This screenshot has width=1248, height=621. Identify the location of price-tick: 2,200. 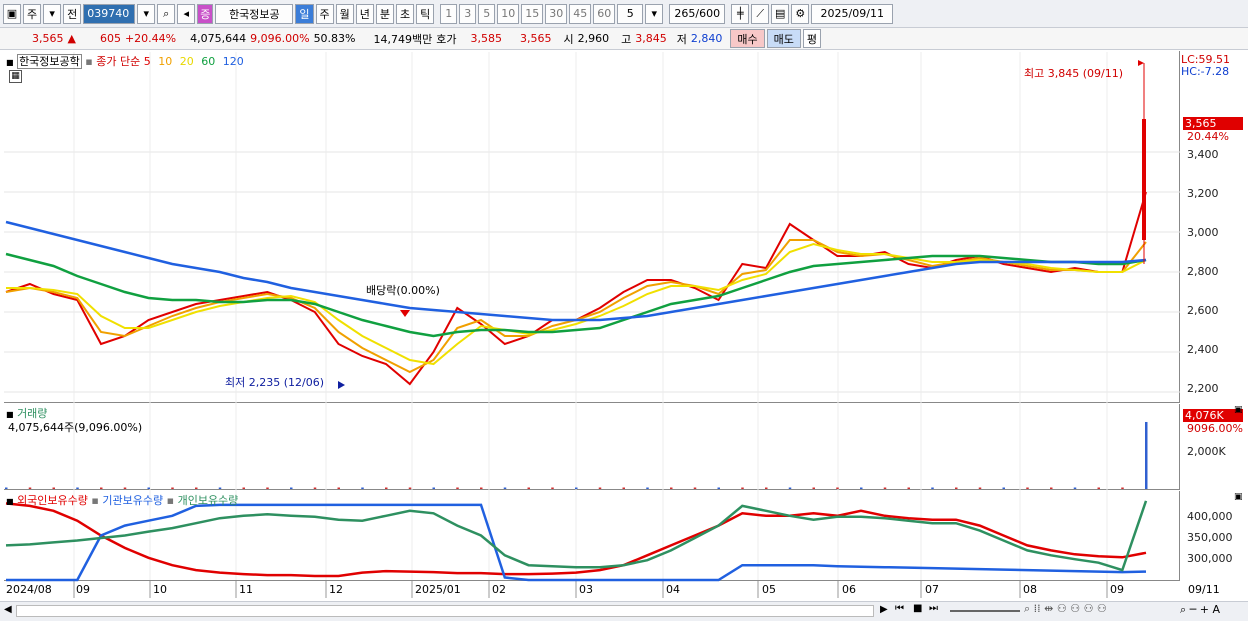
(1203, 388).